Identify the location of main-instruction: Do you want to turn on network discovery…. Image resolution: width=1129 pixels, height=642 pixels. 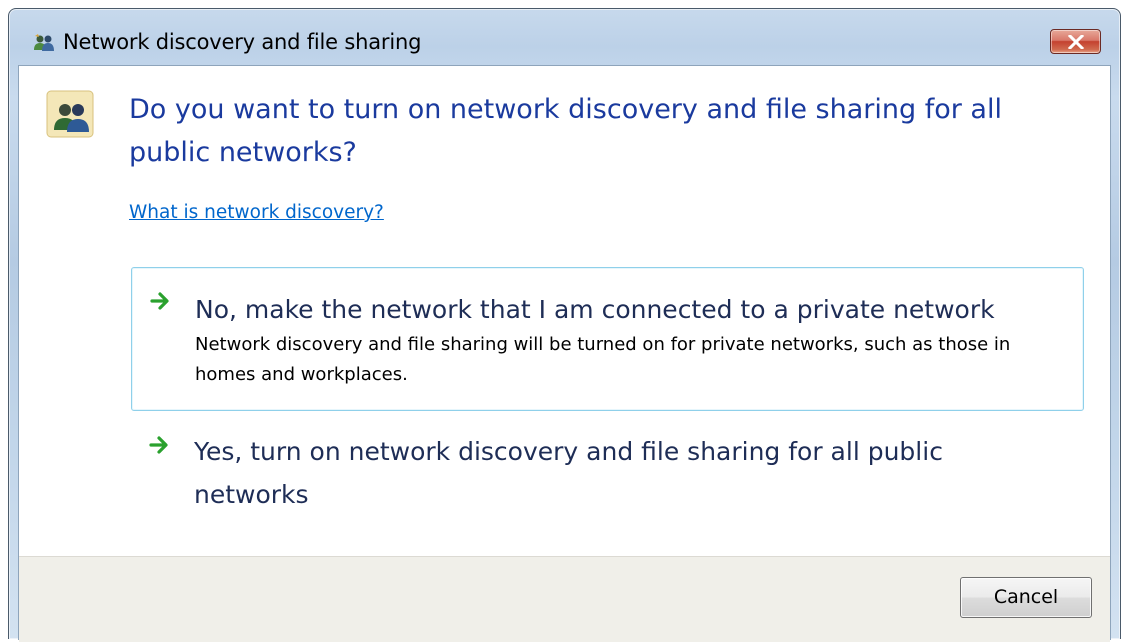
(565, 131).